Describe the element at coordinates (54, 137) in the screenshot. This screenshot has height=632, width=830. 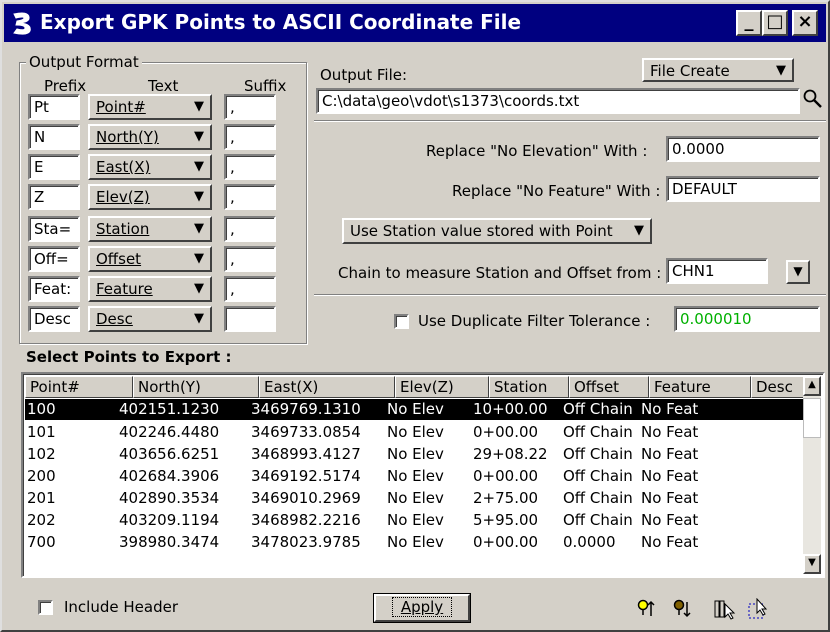
I see `prefix-field: N` at that location.